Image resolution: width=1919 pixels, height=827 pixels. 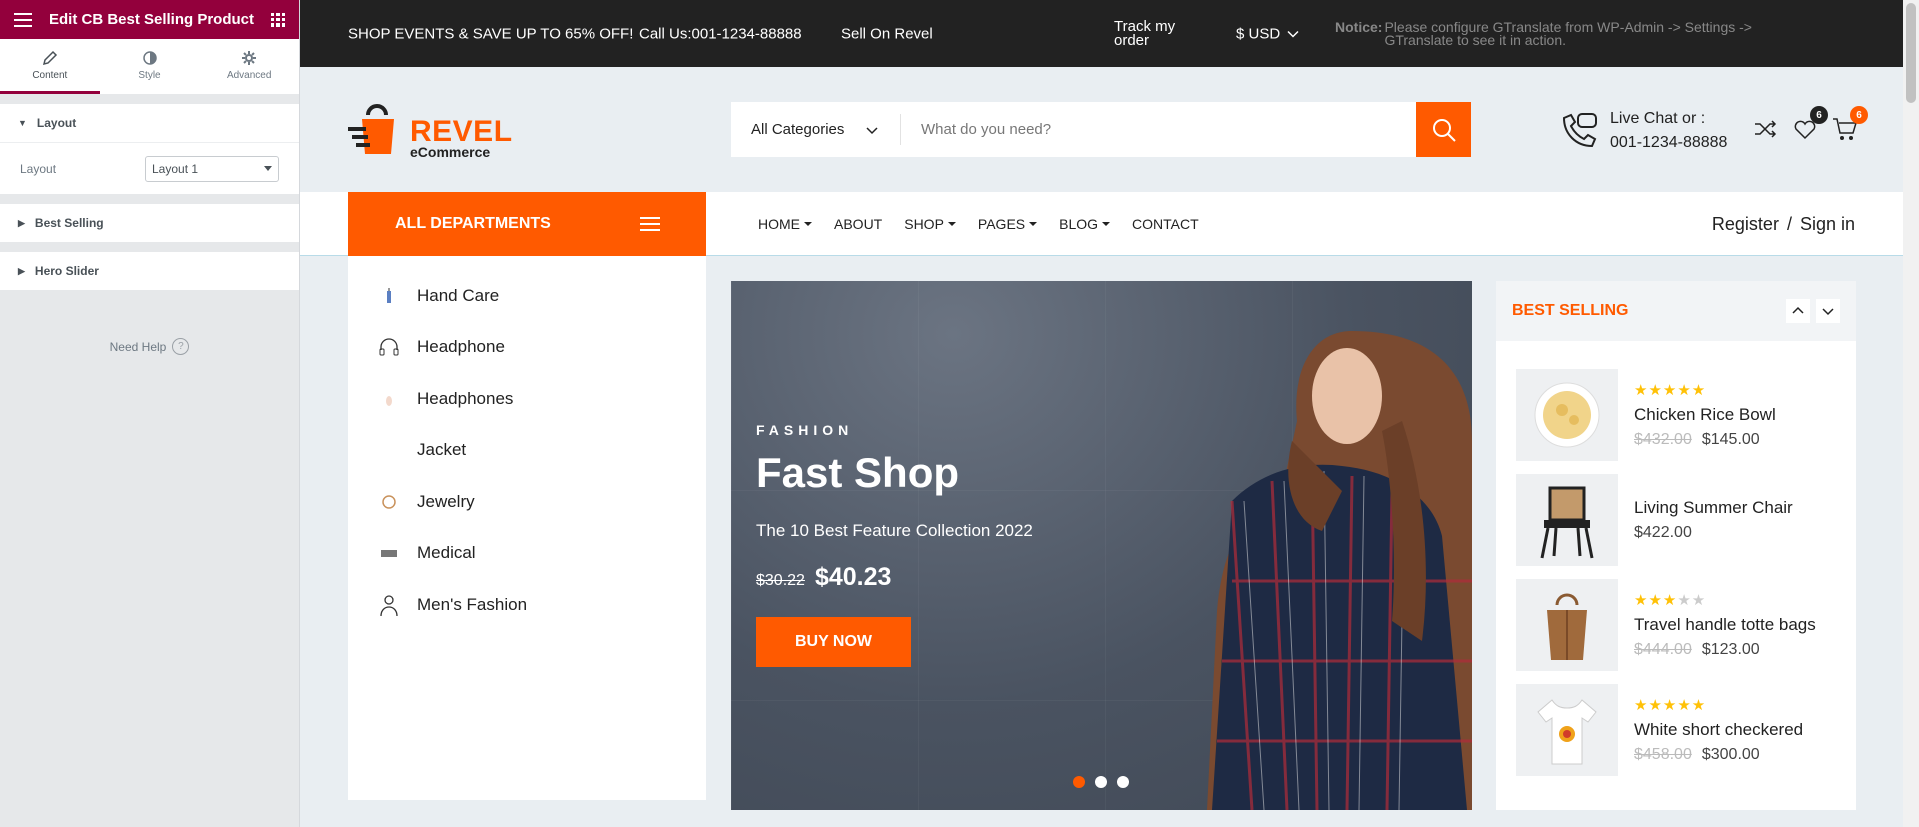 What do you see at coordinates (181, 346) in the screenshot?
I see `question-icon: ?` at bounding box center [181, 346].